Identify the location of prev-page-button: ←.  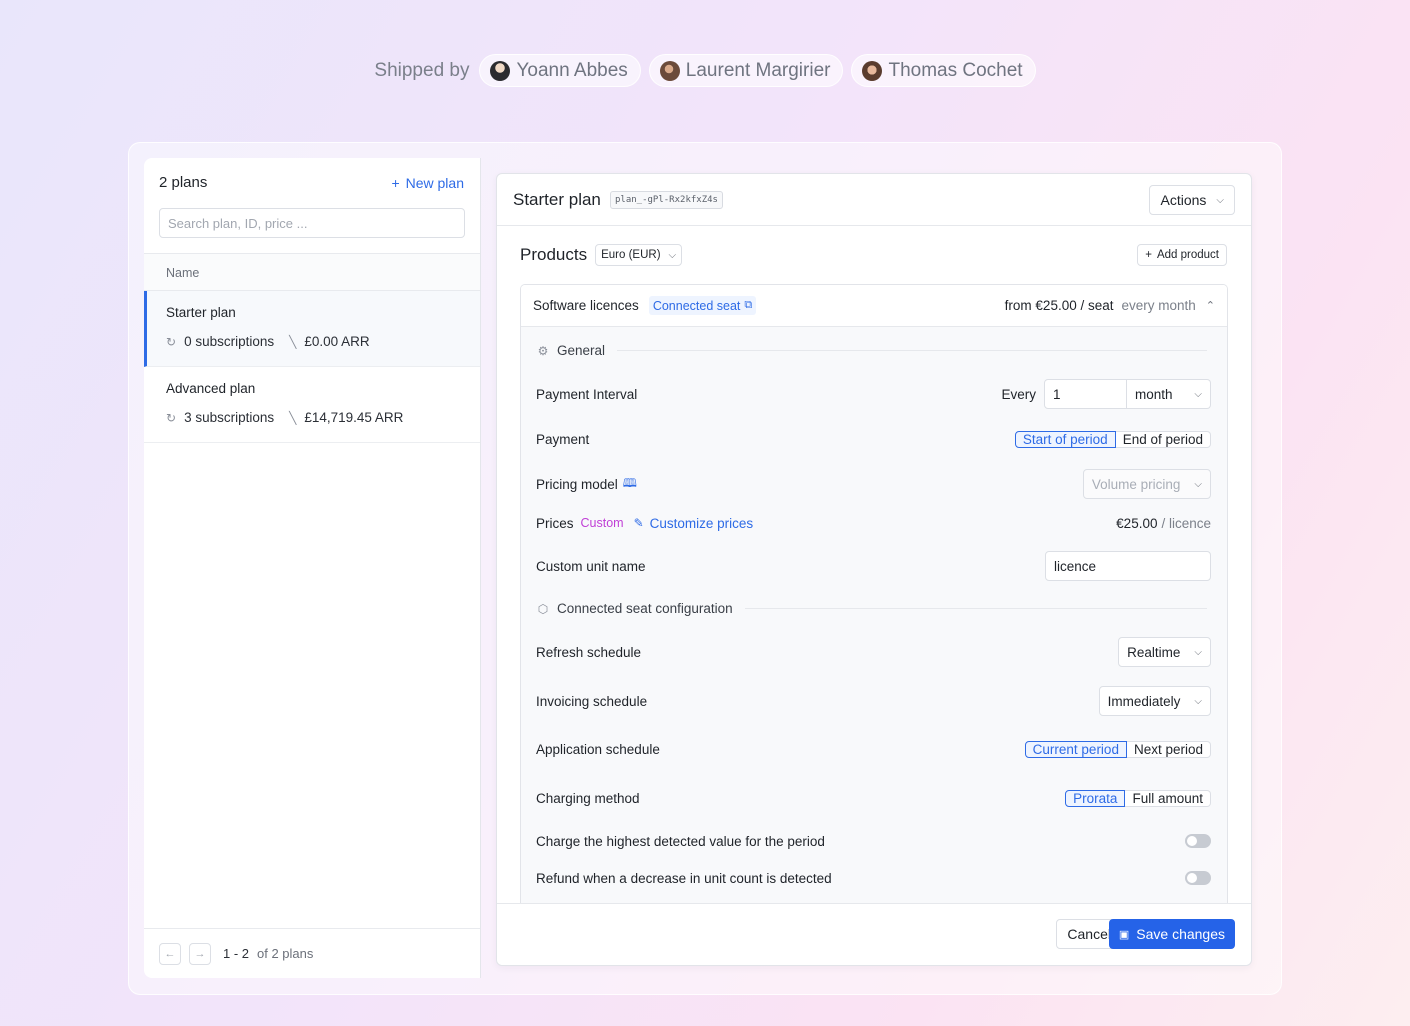
(170, 953).